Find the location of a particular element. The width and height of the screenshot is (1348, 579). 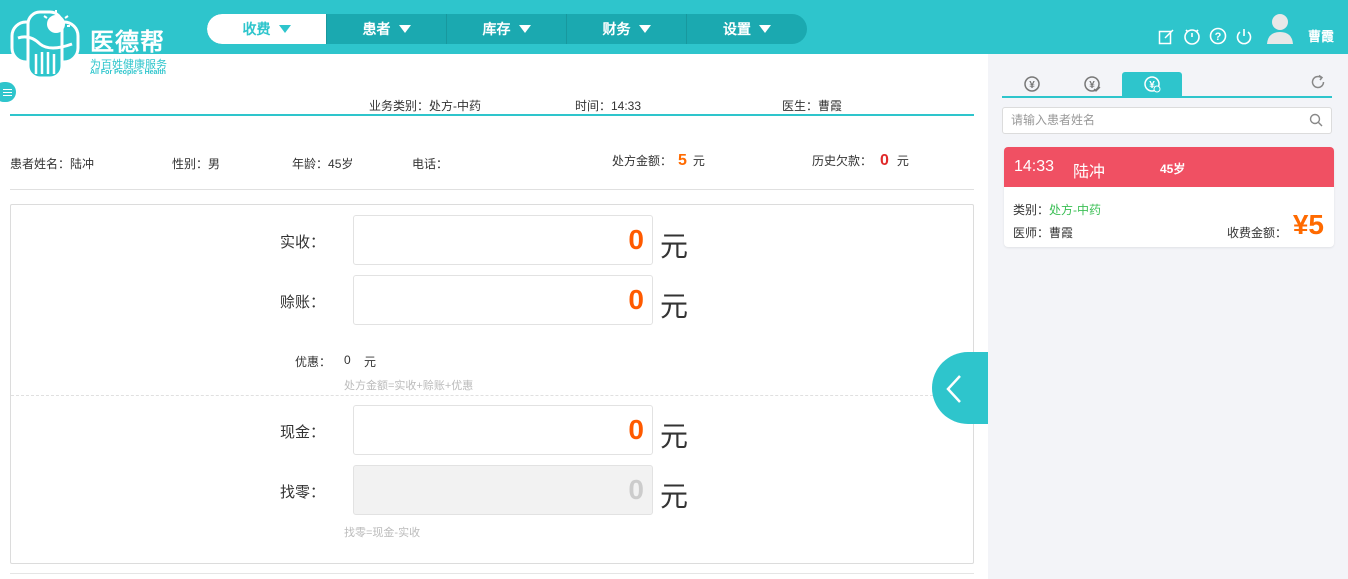

patient-age: 年龄：45岁 is located at coordinates (322, 163).